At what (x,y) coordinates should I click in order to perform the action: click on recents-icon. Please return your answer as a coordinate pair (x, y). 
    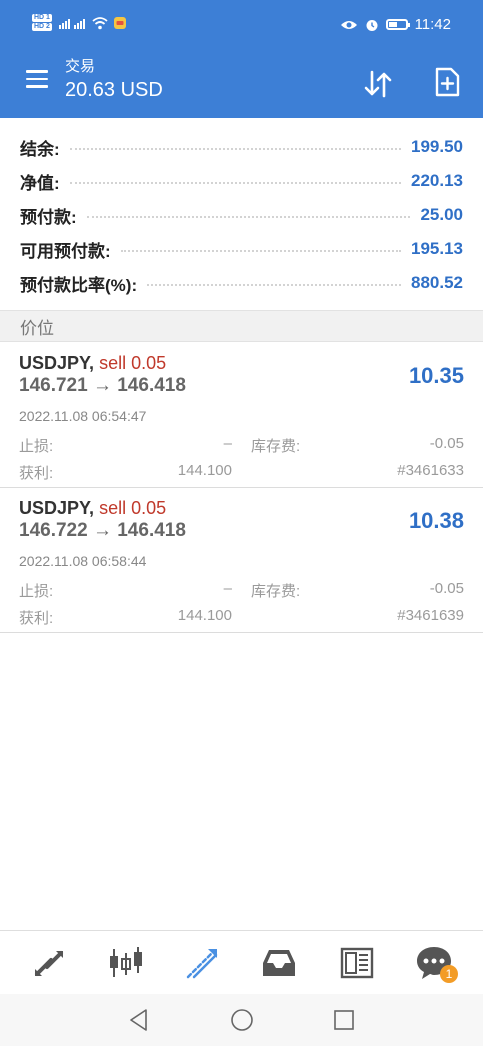
    Looking at the image, I should click on (344, 1020).